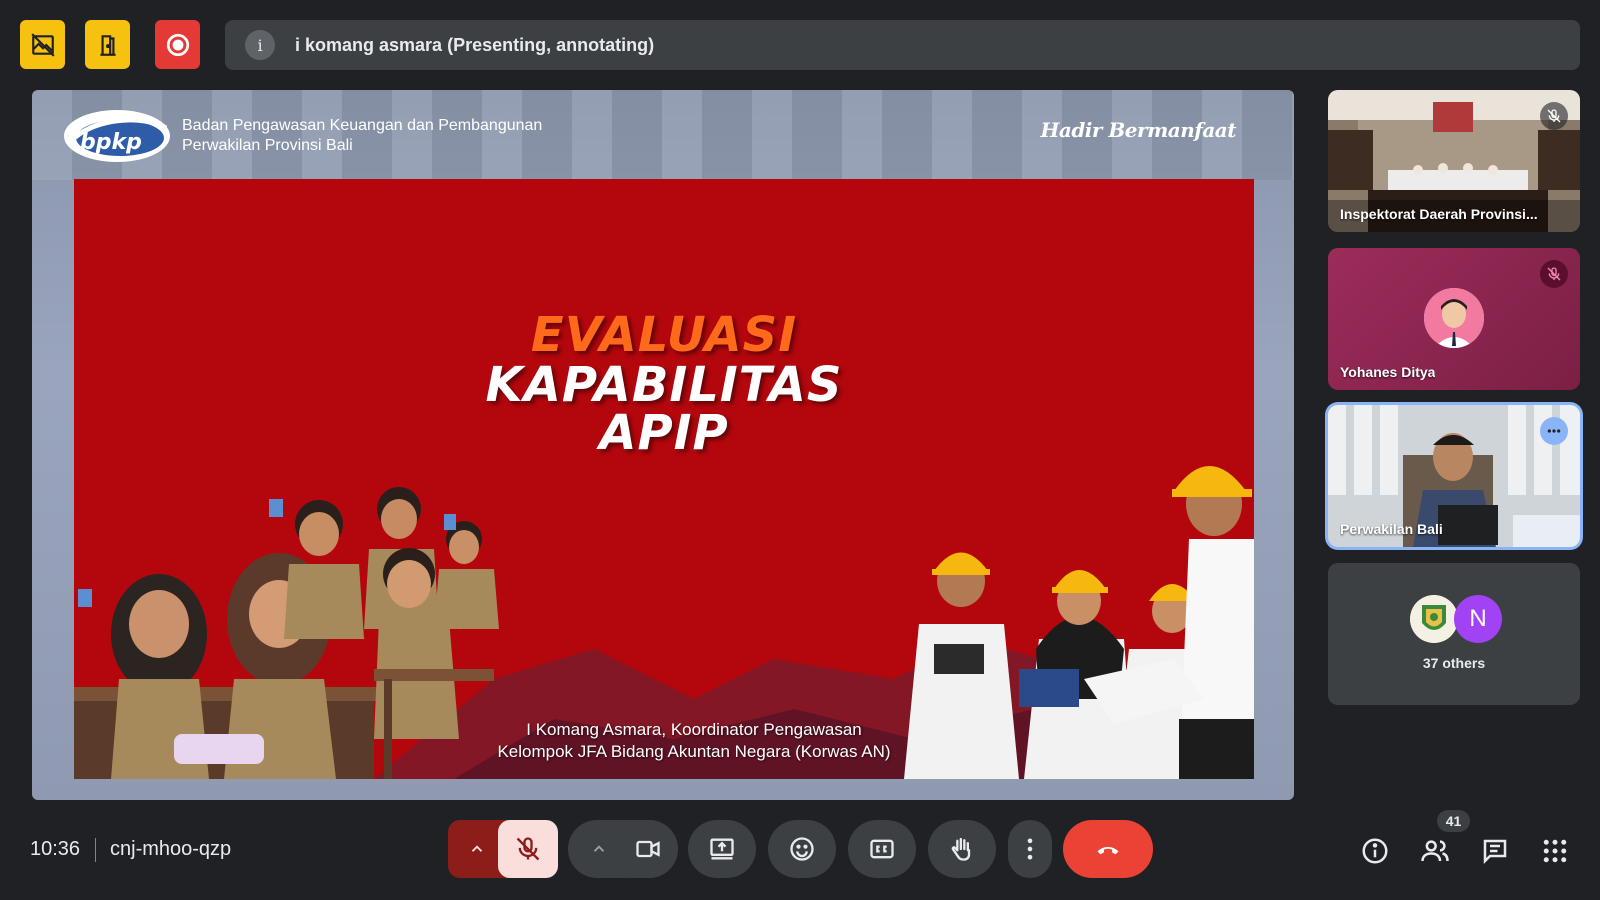 This screenshot has height=900, width=1600. I want to click on hang-up-icon, so click(1108, 850).